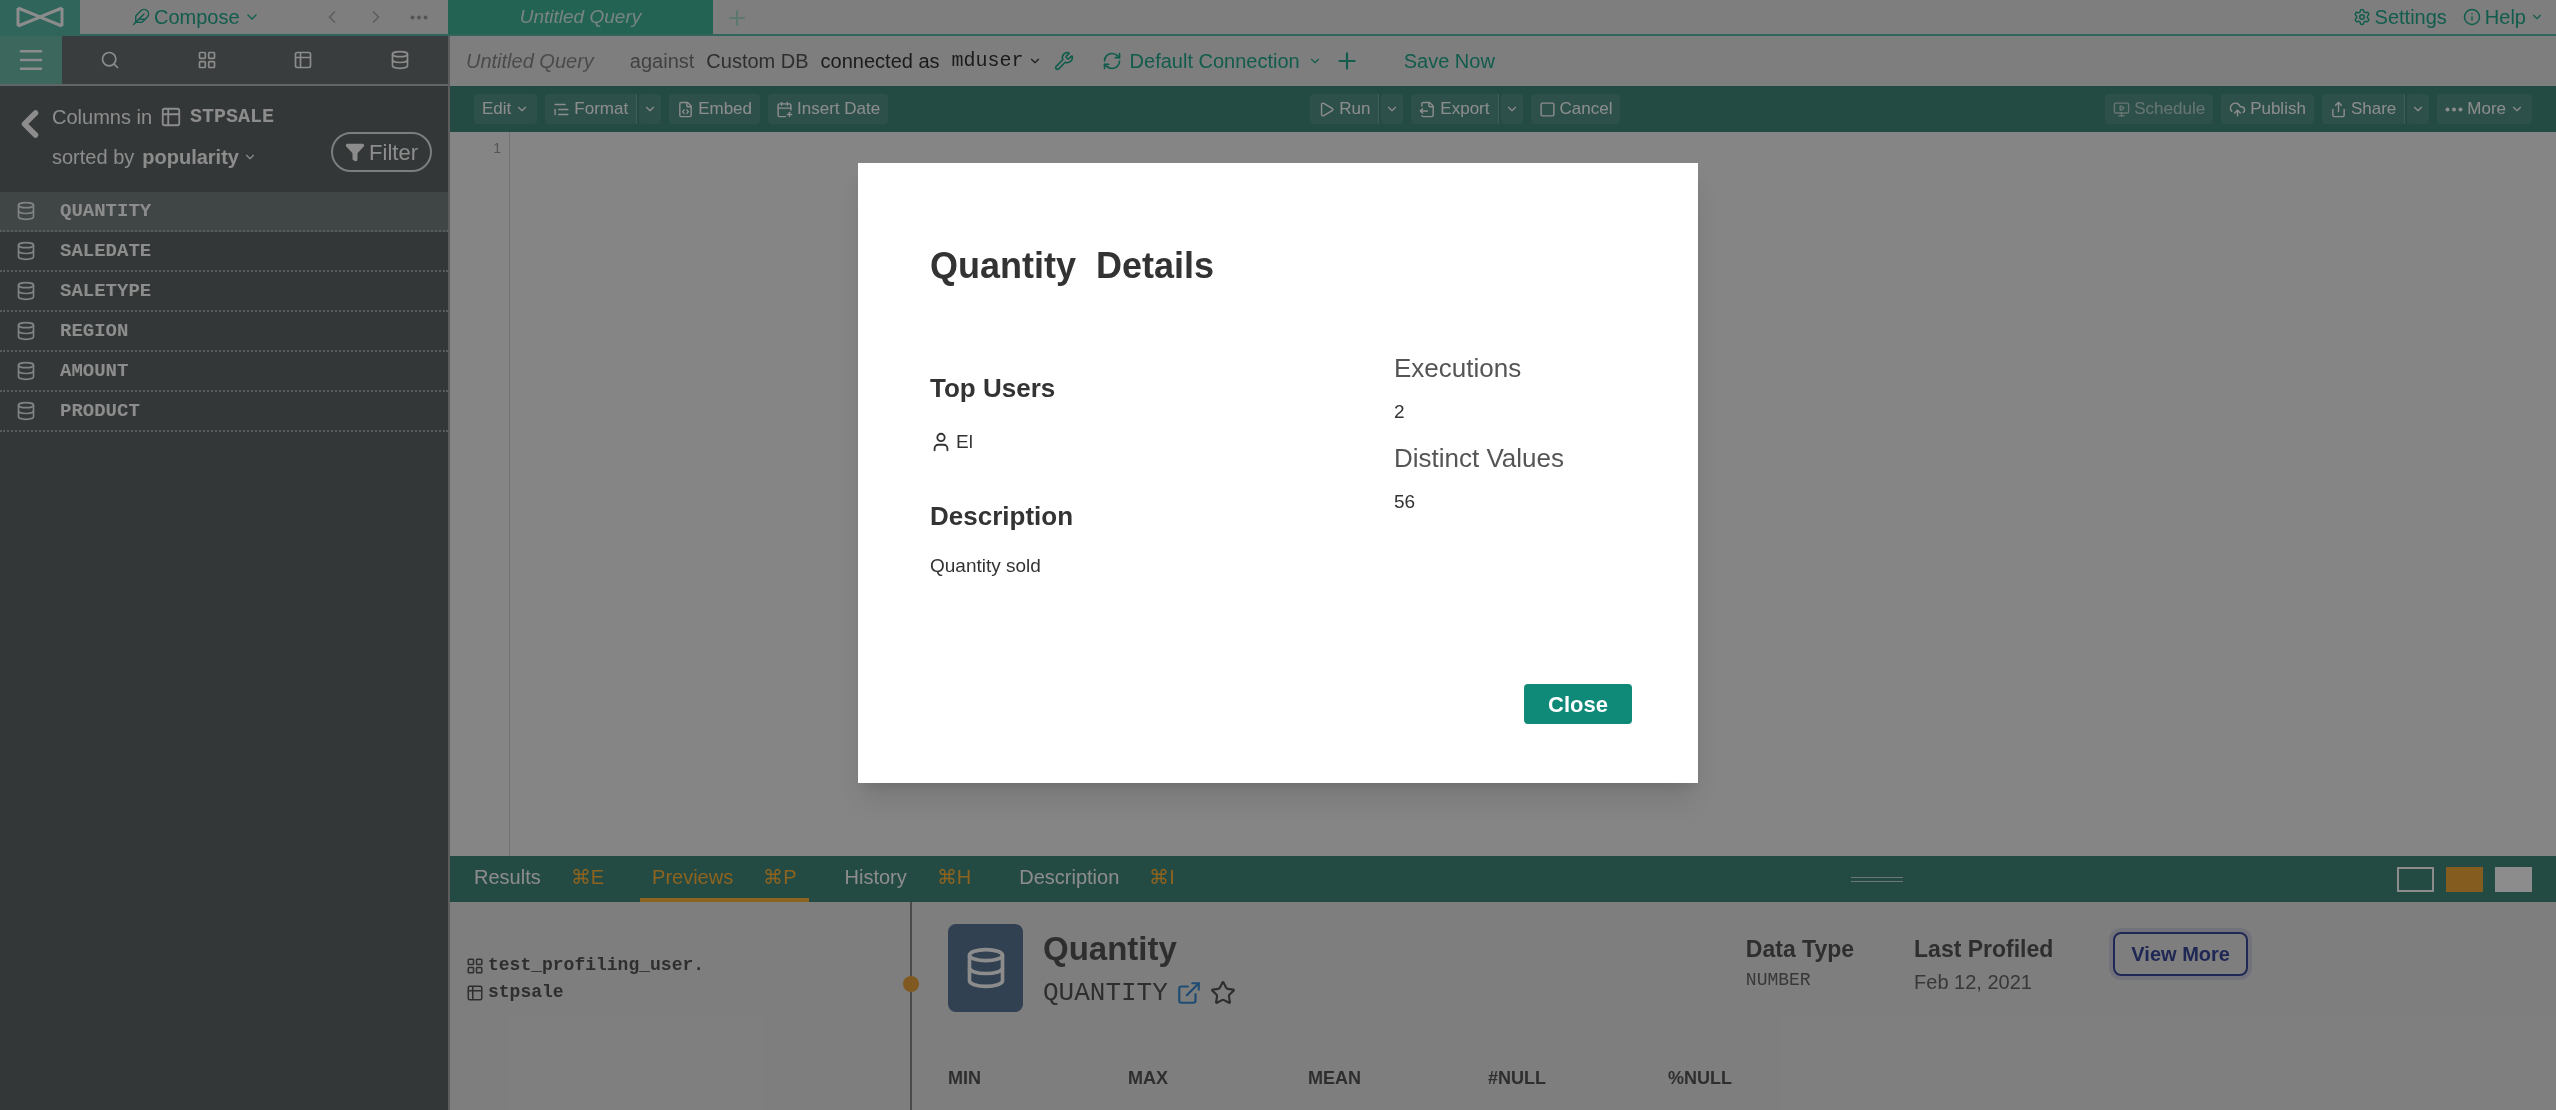 The height and width of the screenshot is (1110, 2556). I want to click on column-row: AMOUNT, so click(224, 372).